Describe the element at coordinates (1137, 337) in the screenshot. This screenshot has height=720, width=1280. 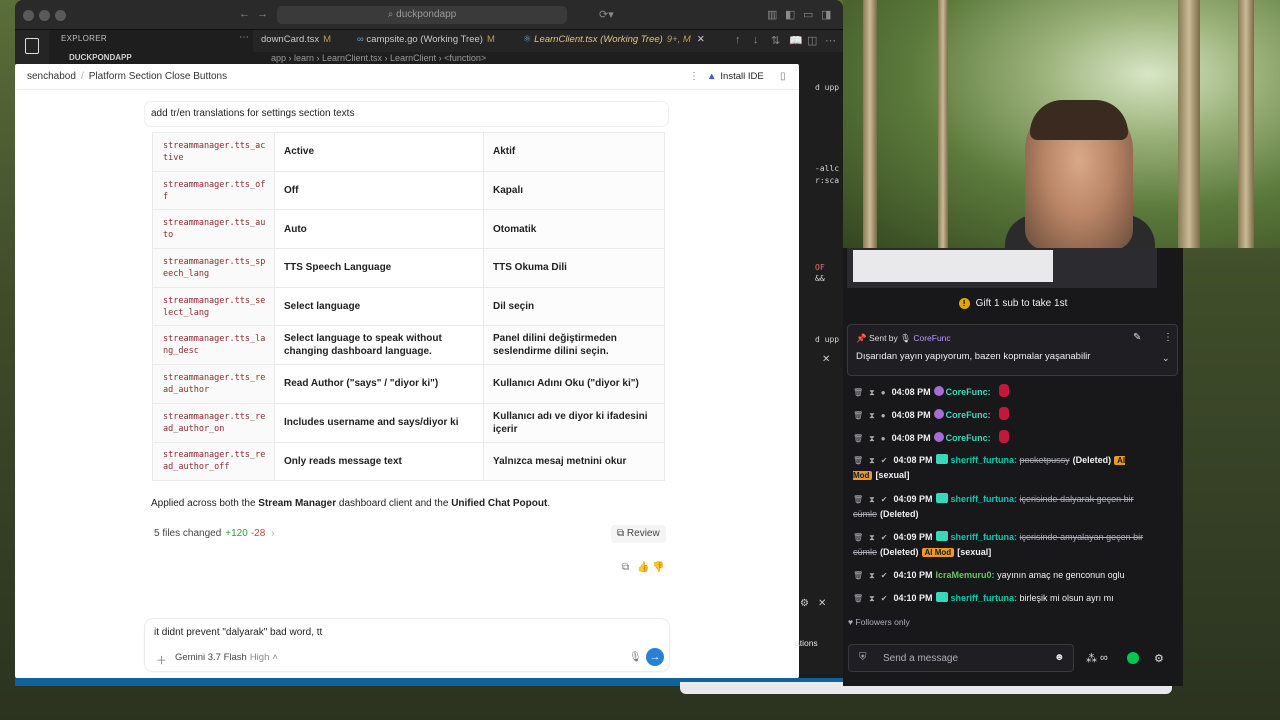
I see `unpin-icon: ✎` at that location.